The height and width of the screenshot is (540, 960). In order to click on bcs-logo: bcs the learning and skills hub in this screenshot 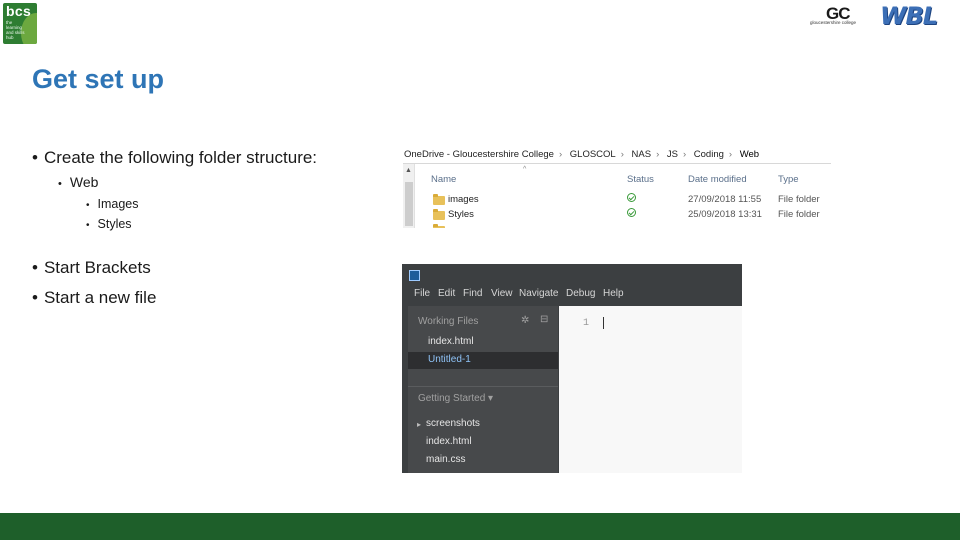, I will do `click(20, 23)`.